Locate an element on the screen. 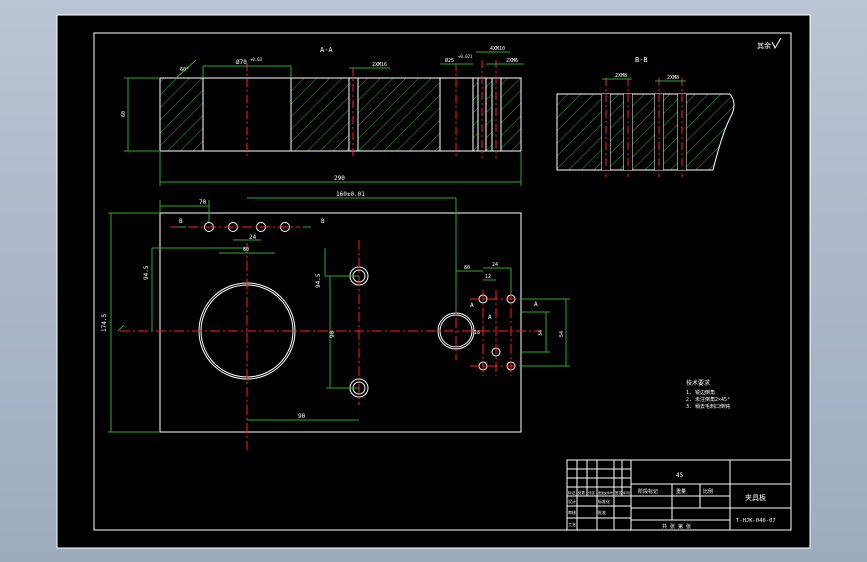 Image resolution: width=867 pixels, height=562 pixels. dim-24: 24 is located at coordinates (253, 237).